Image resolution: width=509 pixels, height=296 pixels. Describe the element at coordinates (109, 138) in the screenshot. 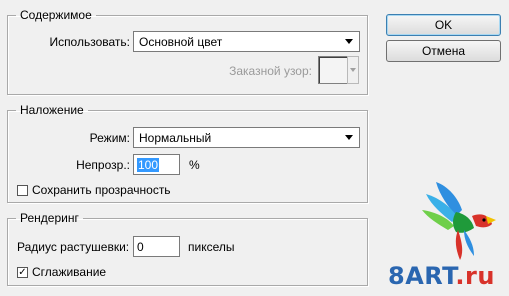

I see `mode-label: Режим:` at that location.